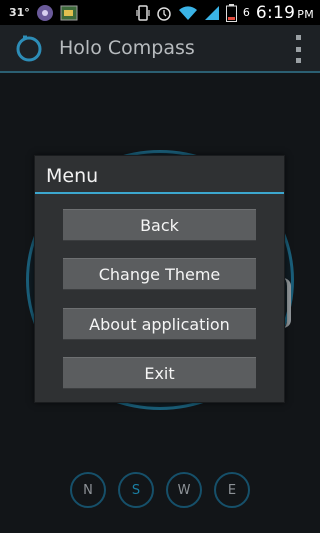 Image resolution: width=320 pixels, height=533 pixels. I want to click on status-right: 6 6:19 PM, so click(225, 12).